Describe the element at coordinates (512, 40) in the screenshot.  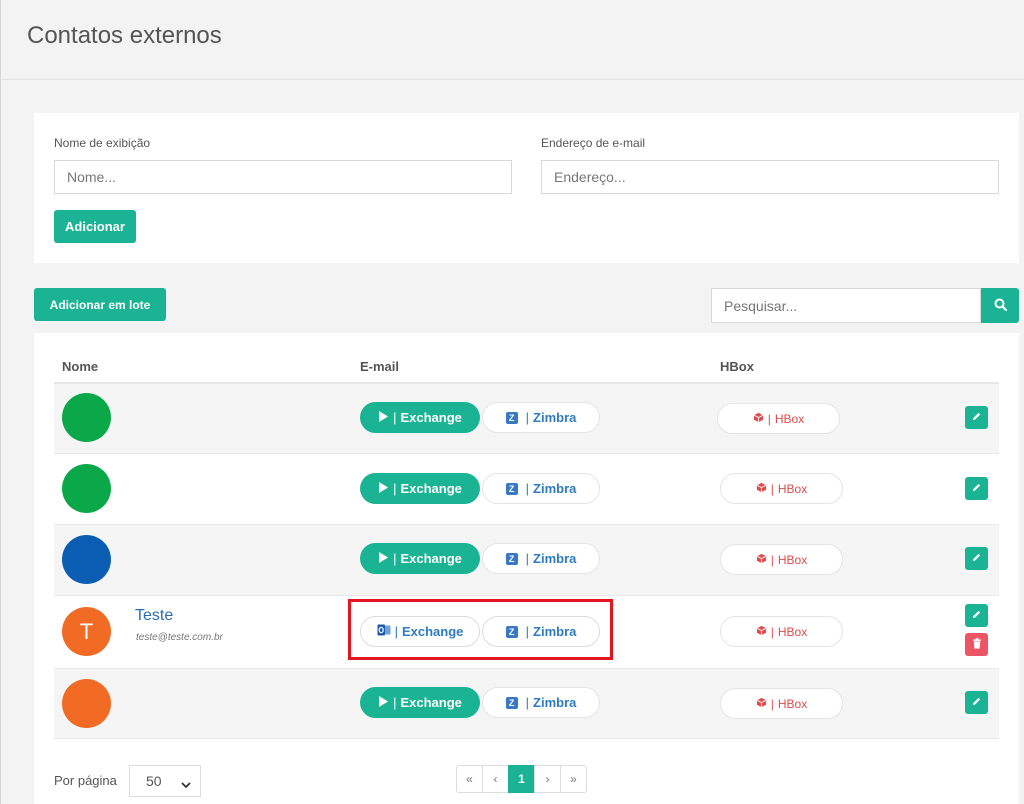
I see `page-header: Contatos externos` at that location.